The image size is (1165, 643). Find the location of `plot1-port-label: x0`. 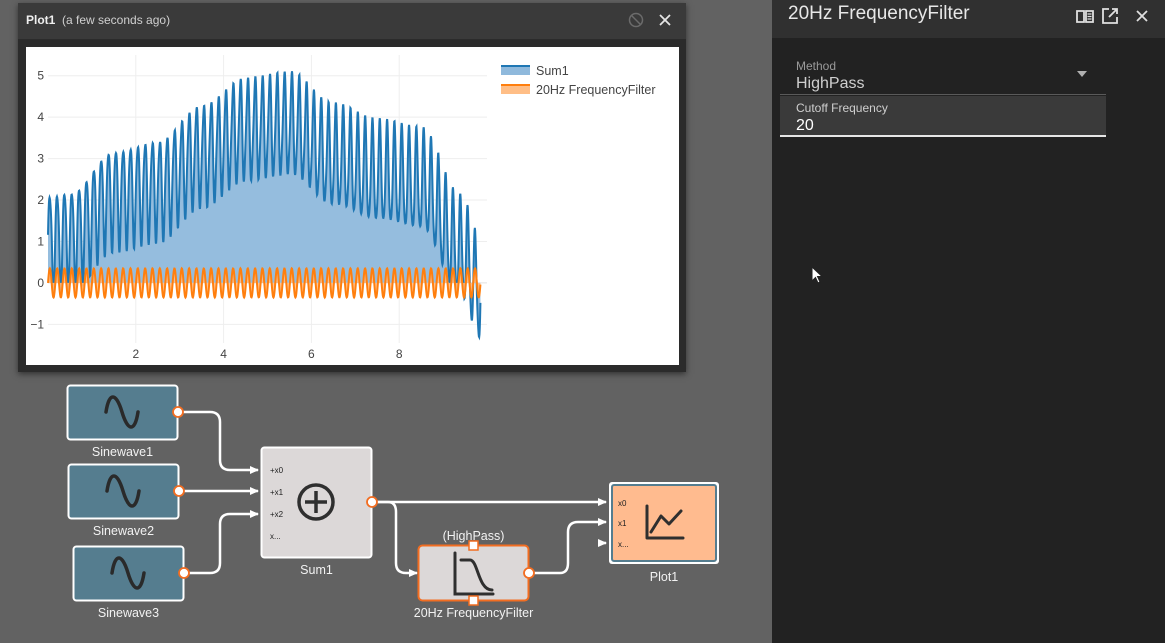

plot1-port-label: x0 is located at coordinates (622, 503).